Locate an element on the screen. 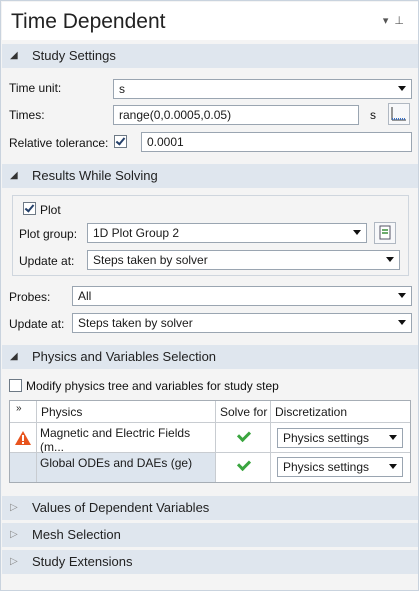 This screenshot has width=419, height=591. pin-icon: ⊥ is located at coordinates (402, 21).